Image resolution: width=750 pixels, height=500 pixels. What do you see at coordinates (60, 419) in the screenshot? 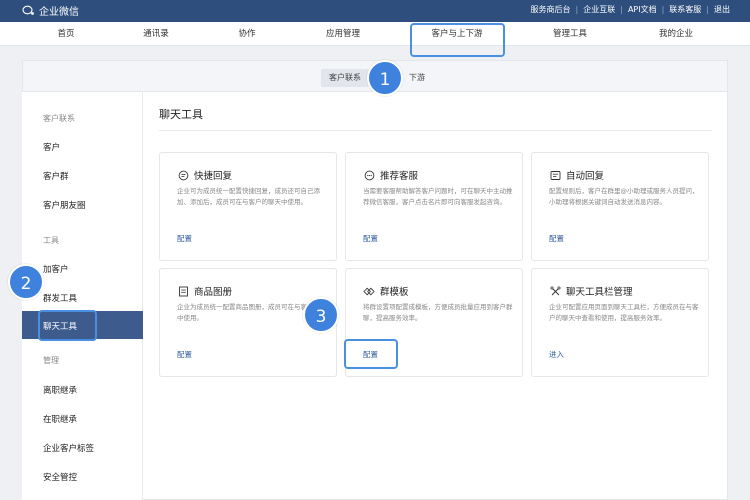
I see `sidebar-item-onjob-inherit: 在职继承` at bounding box center [60, 419].